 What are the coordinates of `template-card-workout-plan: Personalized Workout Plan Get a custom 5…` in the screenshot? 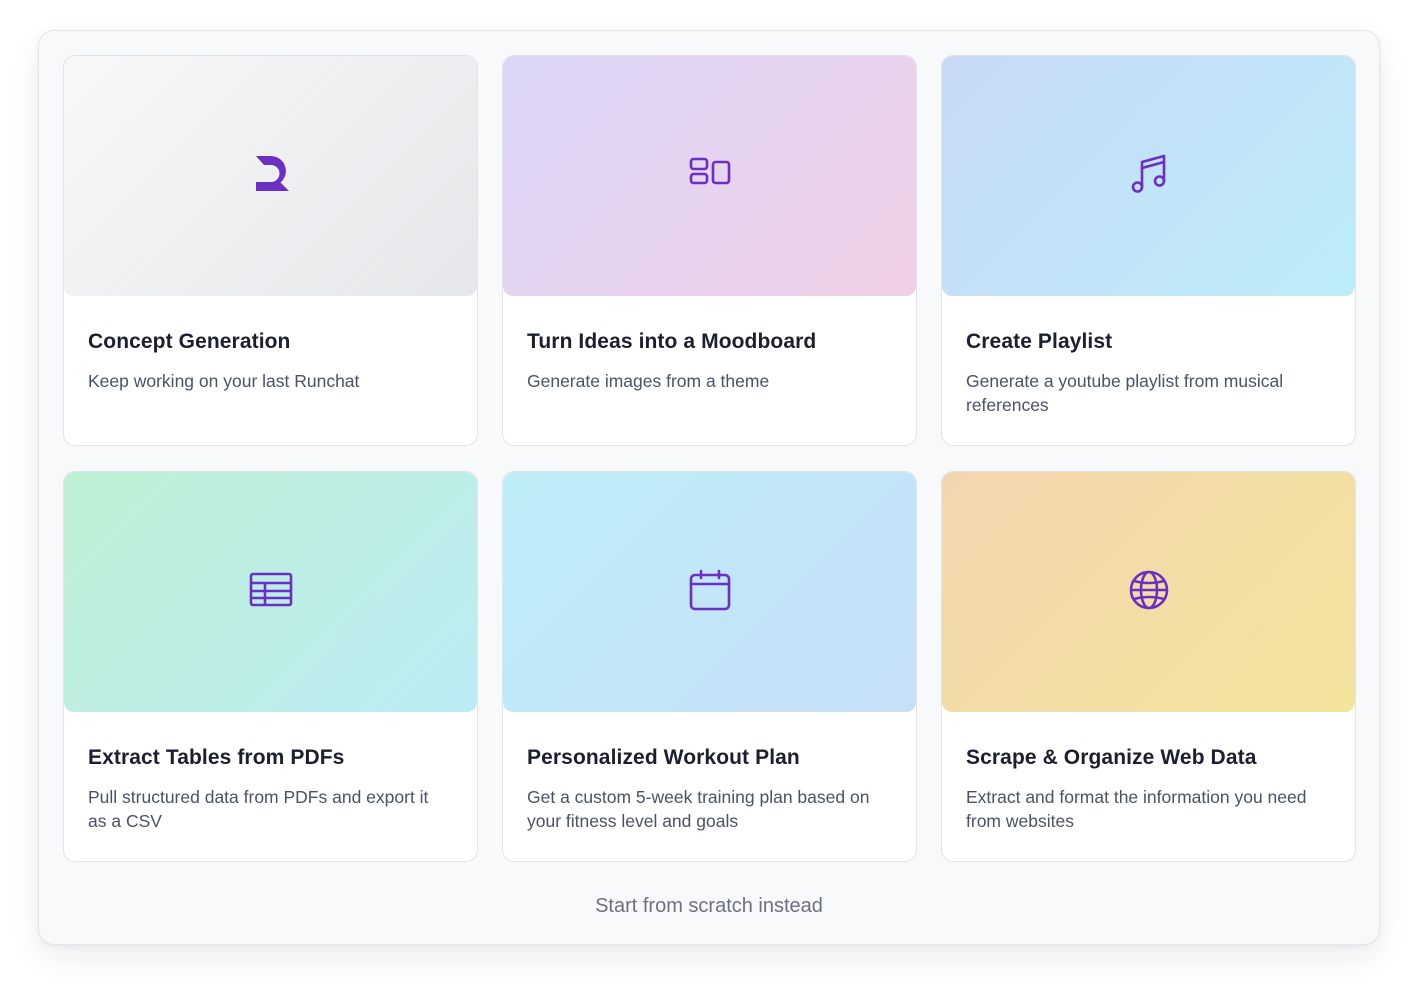 It's located at (709, 666).